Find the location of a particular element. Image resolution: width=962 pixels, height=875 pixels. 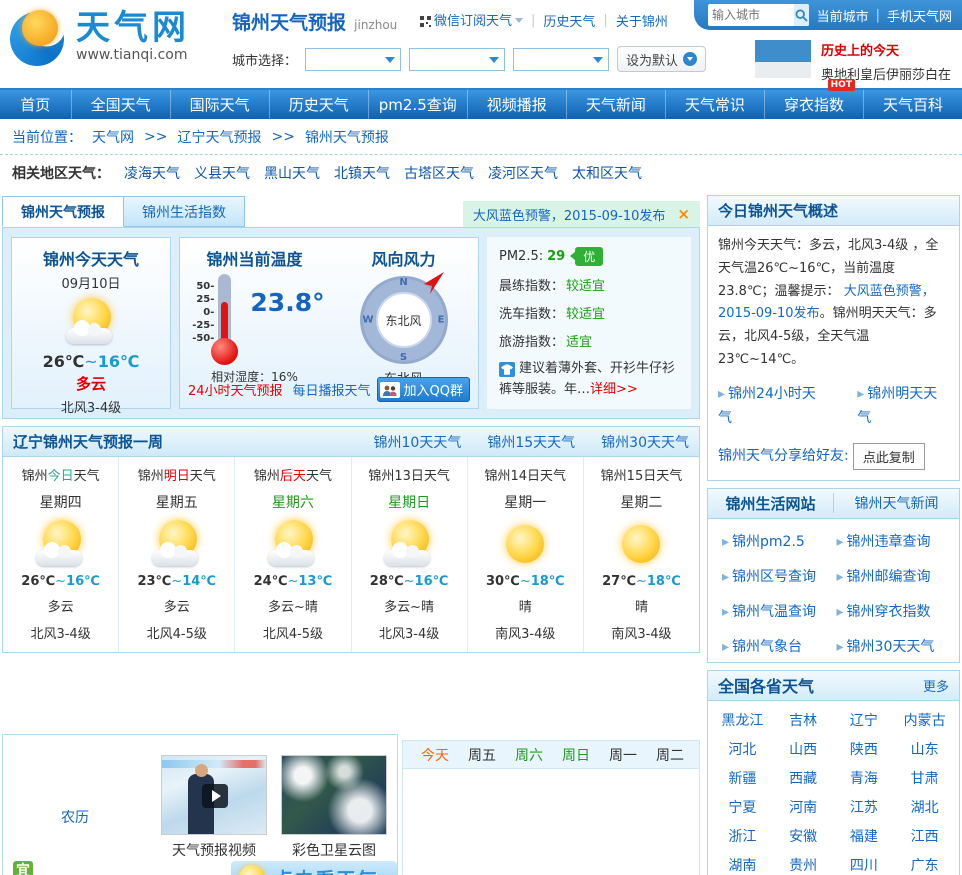

province-link: 广东 is located at coordinates (924, 863).